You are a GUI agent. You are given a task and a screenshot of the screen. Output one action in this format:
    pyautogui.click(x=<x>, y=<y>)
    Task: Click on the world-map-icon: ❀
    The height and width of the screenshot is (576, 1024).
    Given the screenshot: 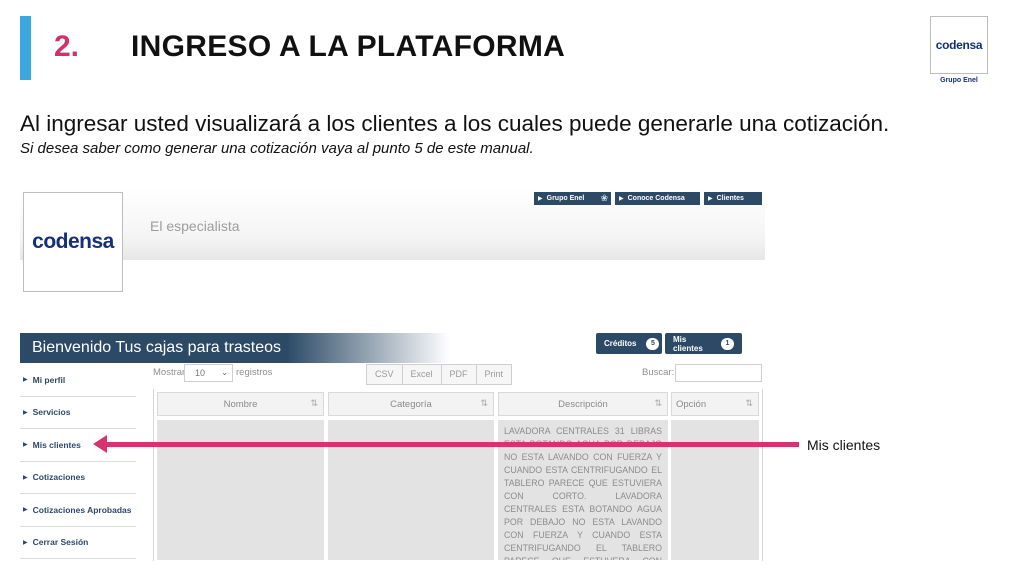 What is the action you would take?
    pyautogui.click(x=604, y=198)
    